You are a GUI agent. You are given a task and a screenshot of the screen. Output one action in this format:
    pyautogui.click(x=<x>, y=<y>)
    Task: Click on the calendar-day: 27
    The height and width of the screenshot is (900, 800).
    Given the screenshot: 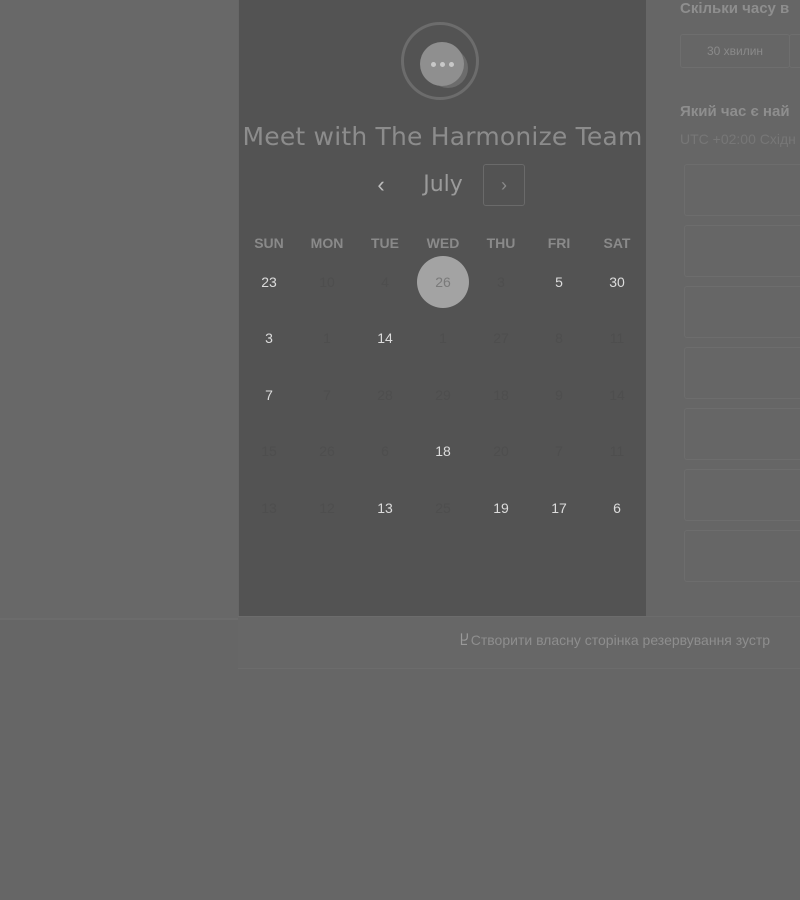 What is the action you would take?
    pyautogui.click(x=501, y=338)
    